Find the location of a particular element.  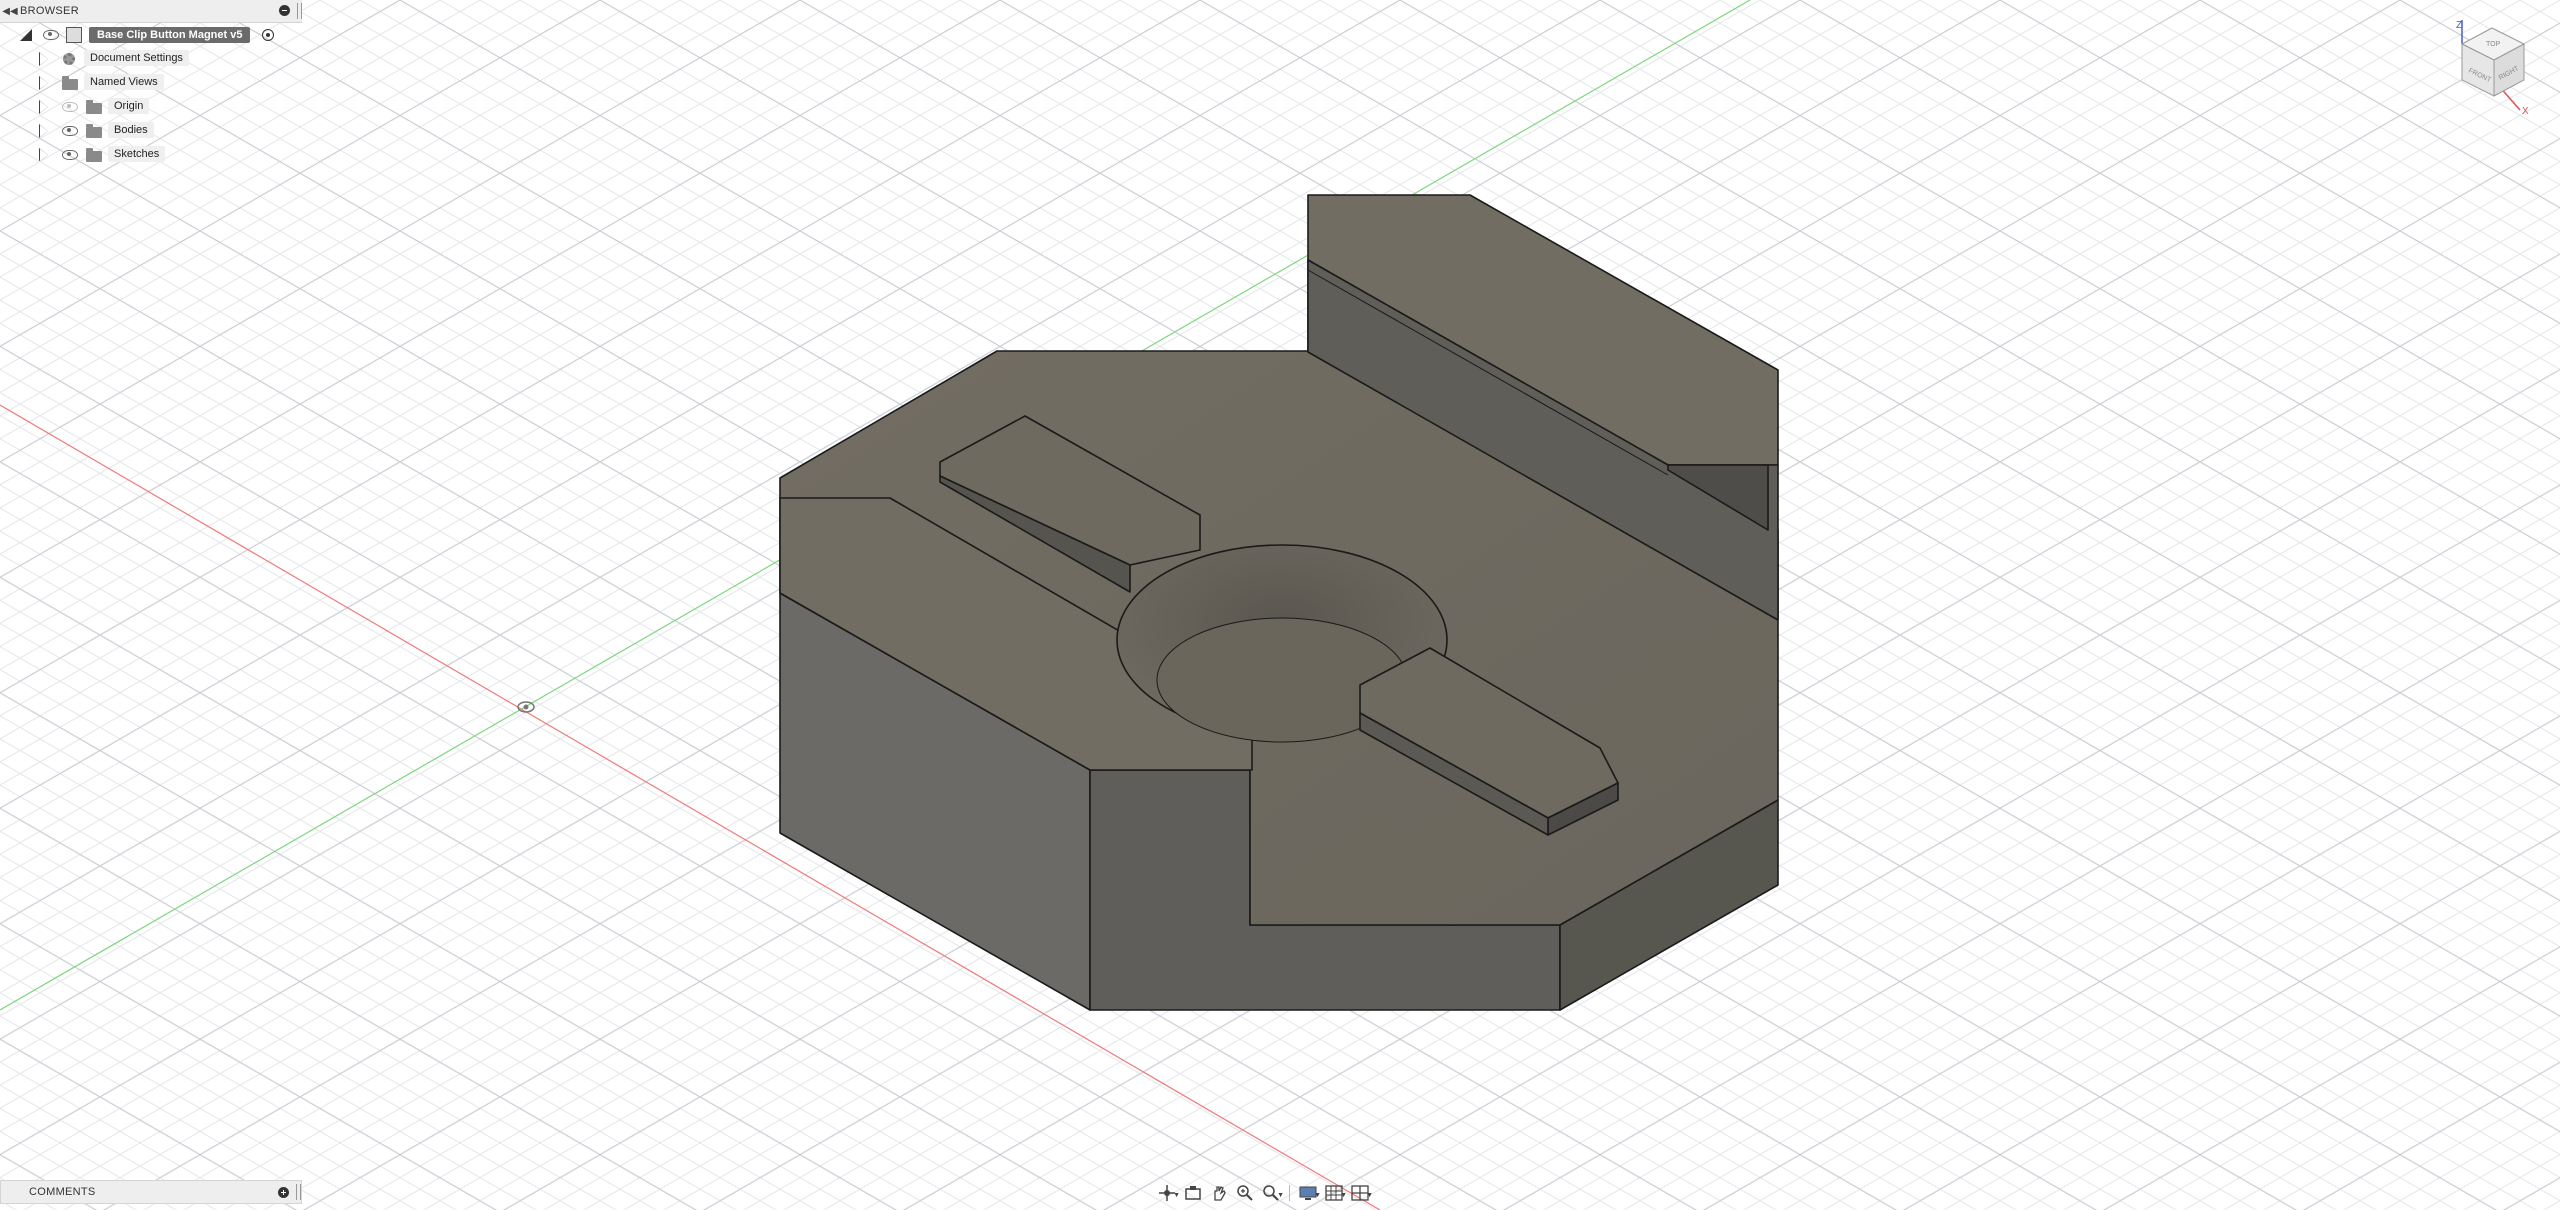

viewports-button: ▼ is located at coordinates (1361, 1193).